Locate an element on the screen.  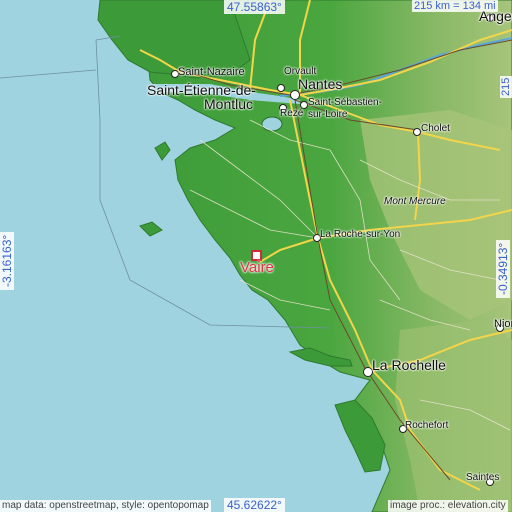
credit-image: image proc.: elevation.city is located at coordinates (448, 506).